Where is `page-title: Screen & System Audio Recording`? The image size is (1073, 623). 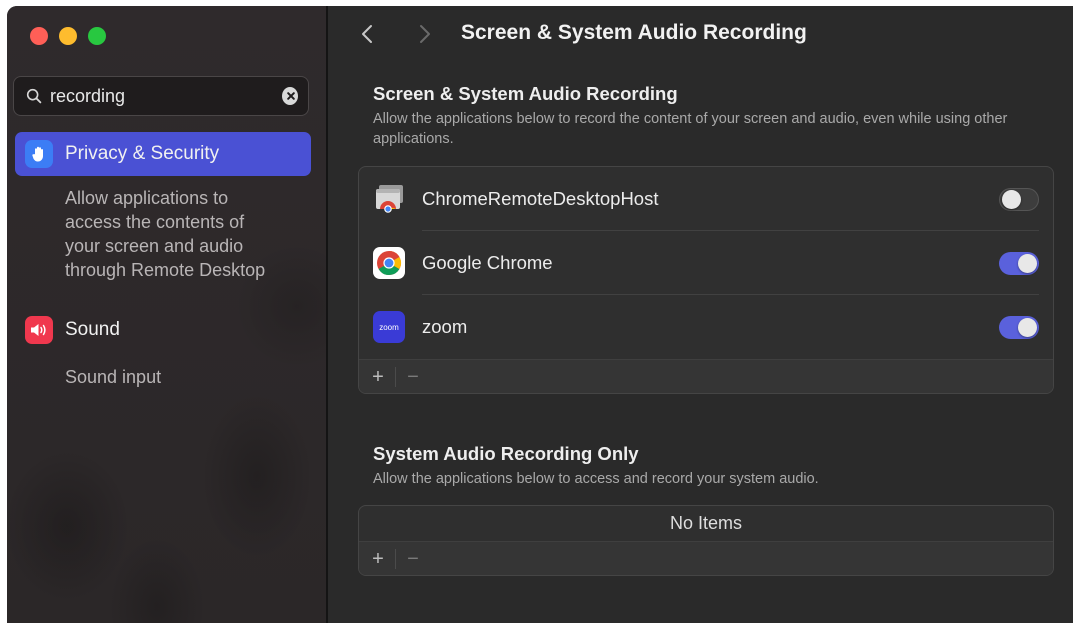
page-title: Screen & System Audio Recording is located at coordinates (634, 32).